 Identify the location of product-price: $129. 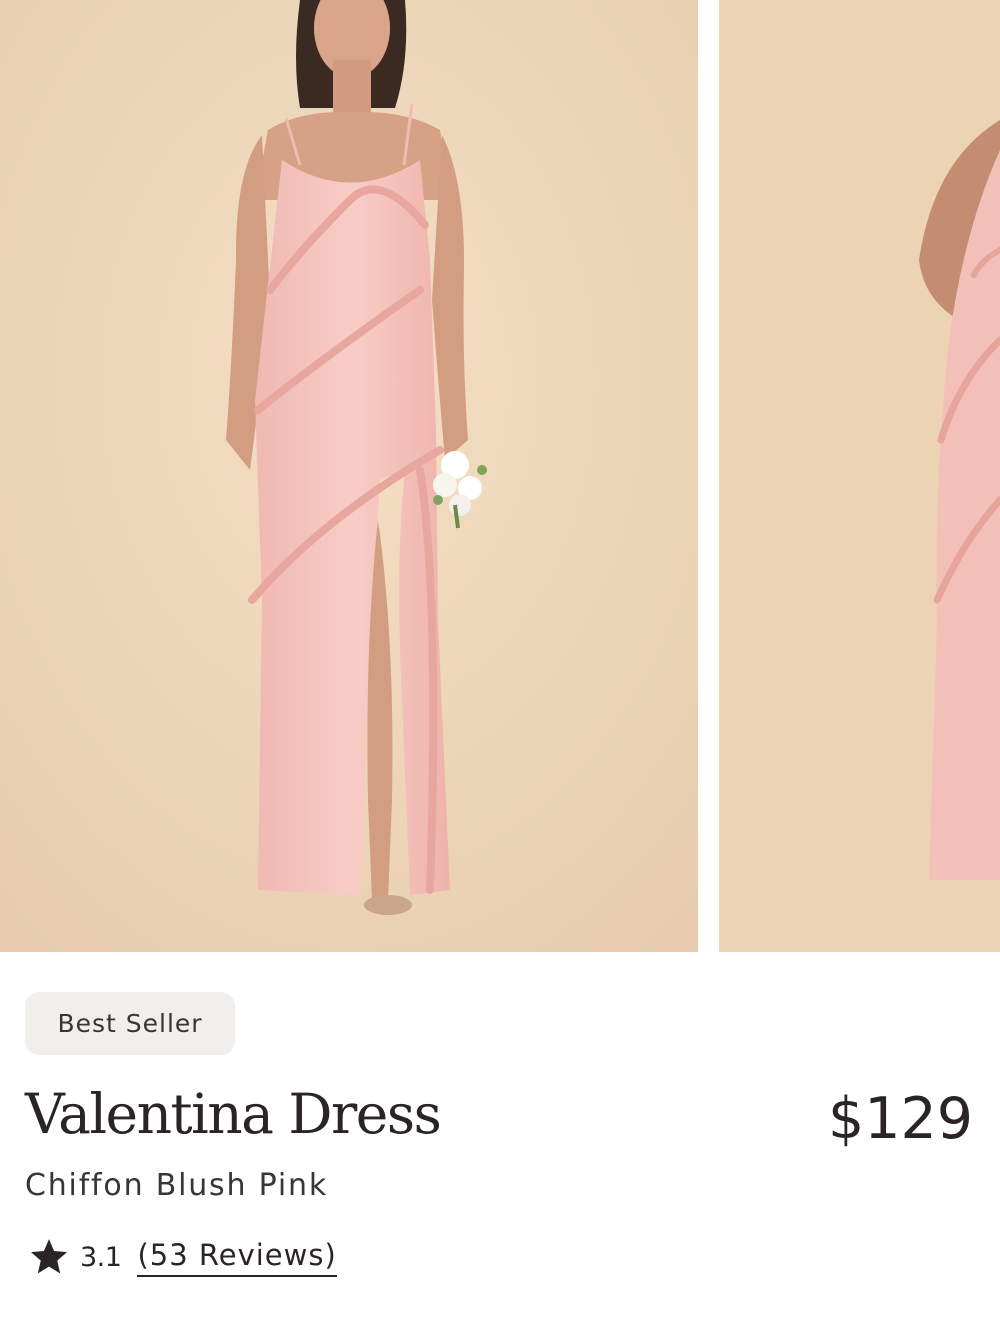
(900, 1119).